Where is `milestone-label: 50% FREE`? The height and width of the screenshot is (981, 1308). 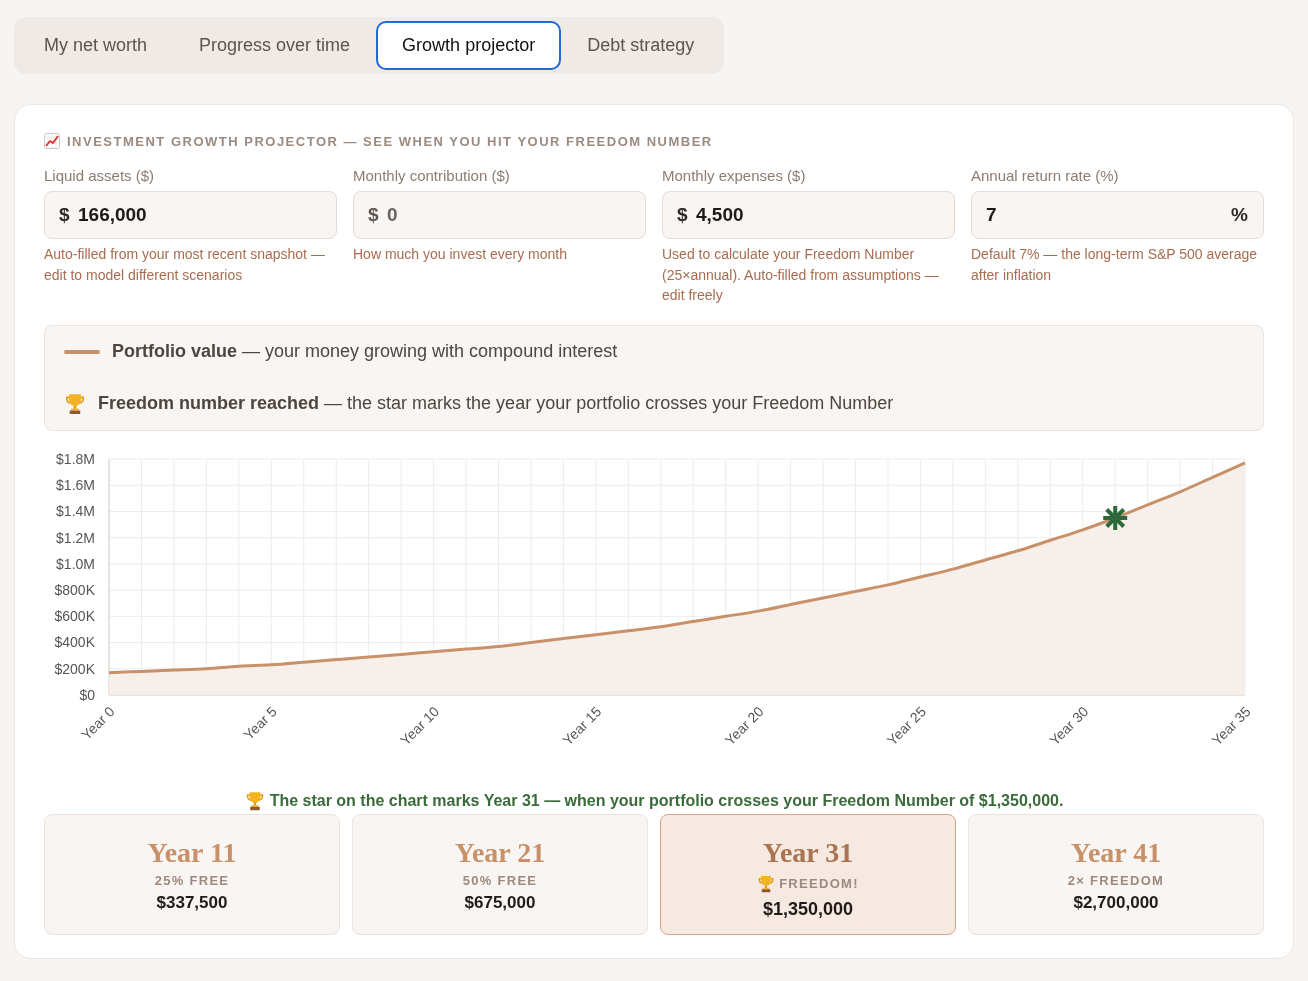
milestone-label: 50% FREE is located at coordinates (500, 880).